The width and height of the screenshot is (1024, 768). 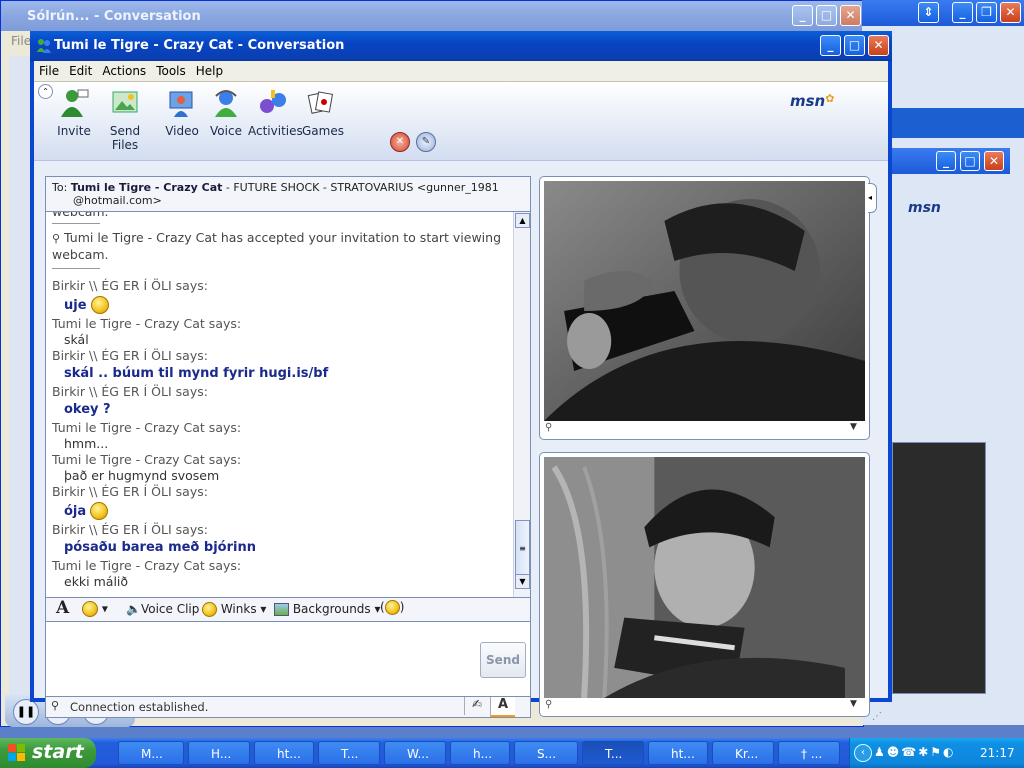 I want to click on winks-button: Winks ▾, so click(x=234, y=609).